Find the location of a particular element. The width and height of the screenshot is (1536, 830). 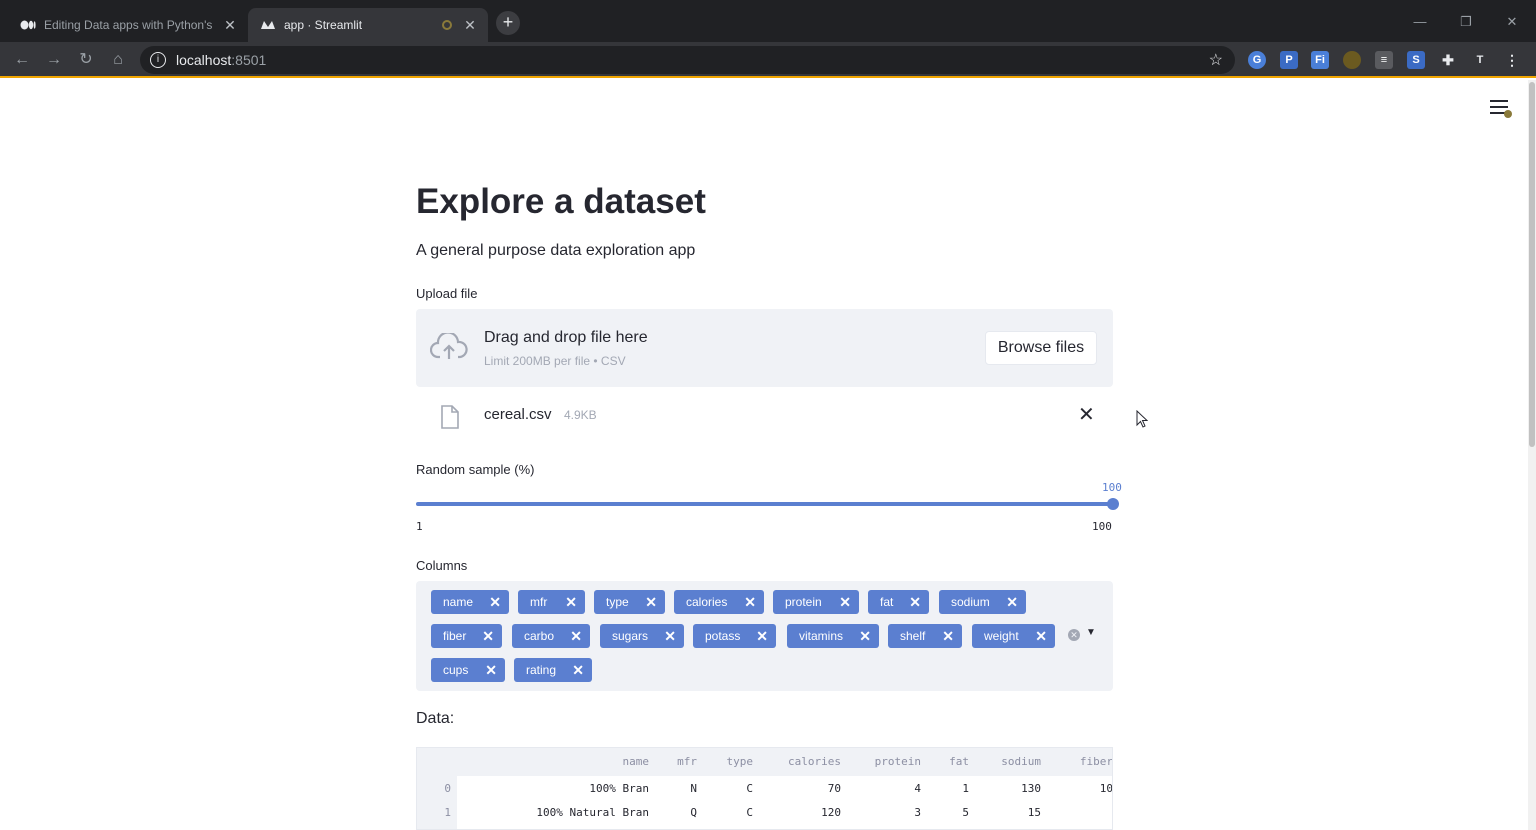

table-cell: 15 is located at coordinates (1010, 812).